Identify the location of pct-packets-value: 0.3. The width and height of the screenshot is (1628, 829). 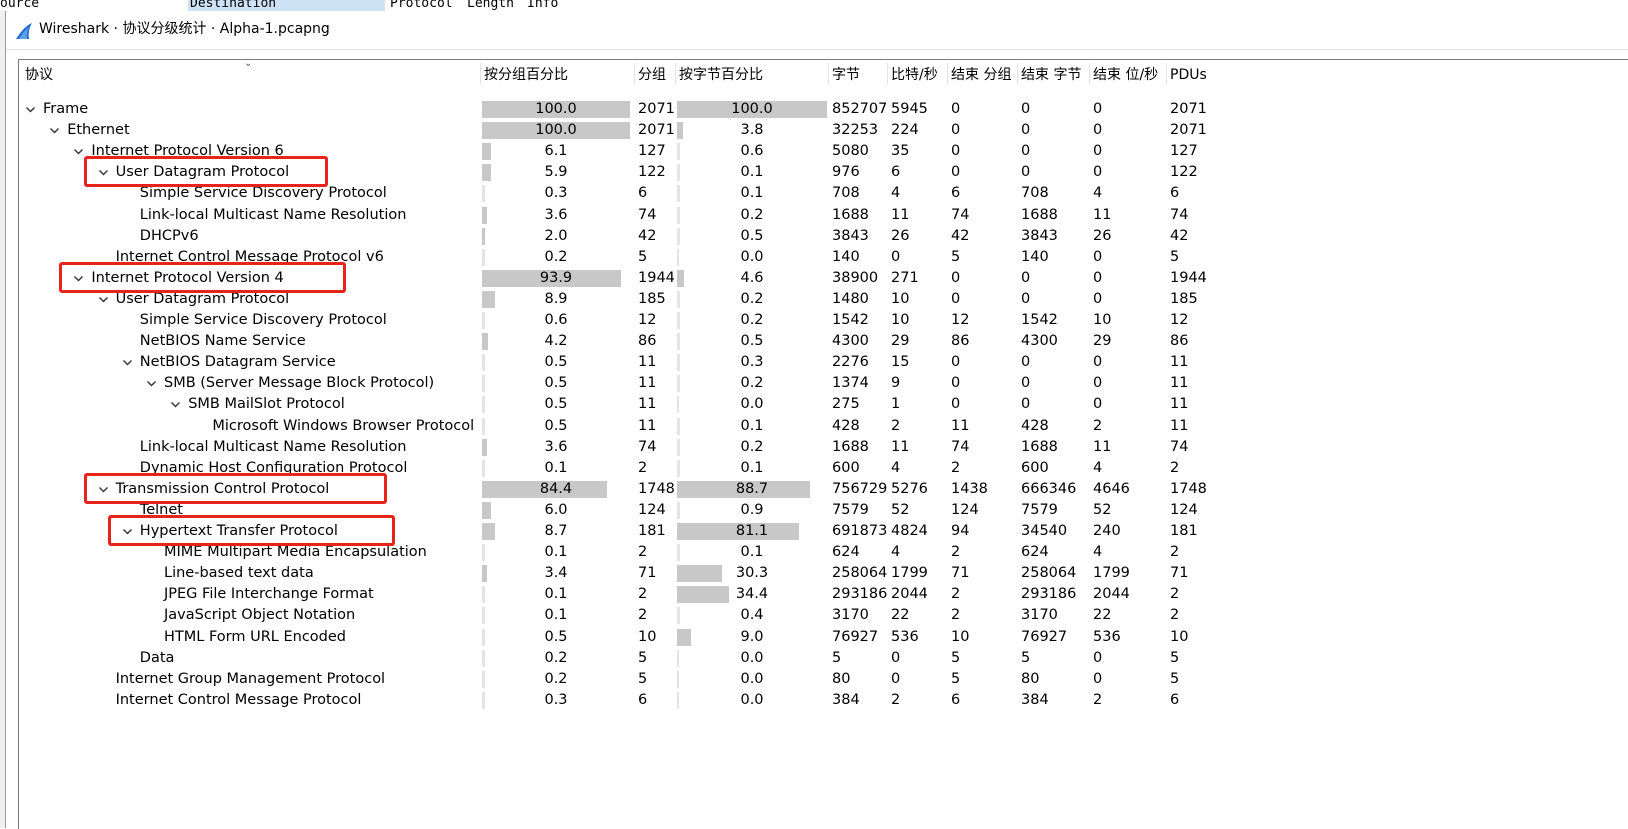
(556, 193).